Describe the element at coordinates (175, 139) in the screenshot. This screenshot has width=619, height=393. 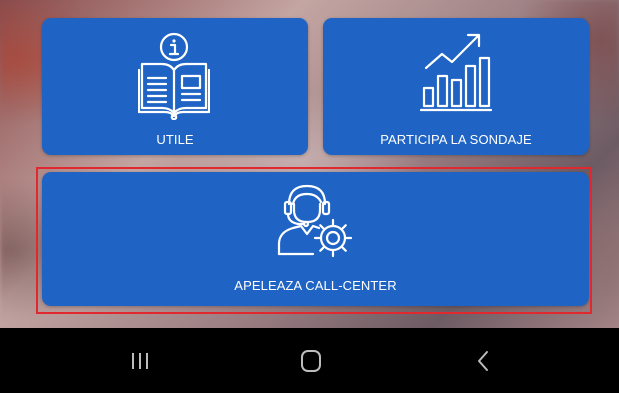
I see `utile-label: UTILE` at that location.